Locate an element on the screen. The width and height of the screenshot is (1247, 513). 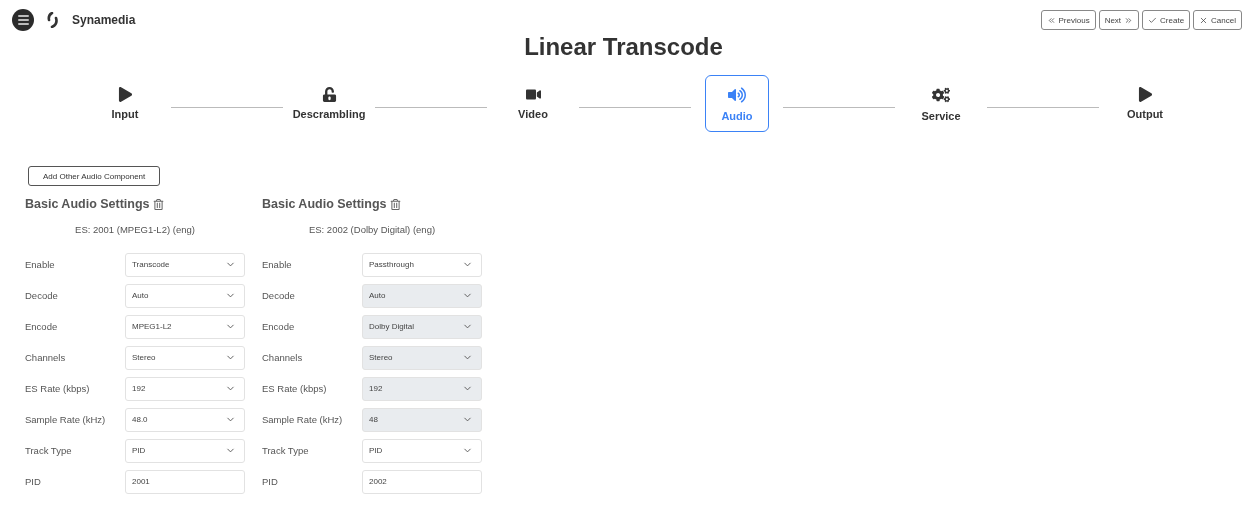
close-icon is located at coordinates (1204, 20).